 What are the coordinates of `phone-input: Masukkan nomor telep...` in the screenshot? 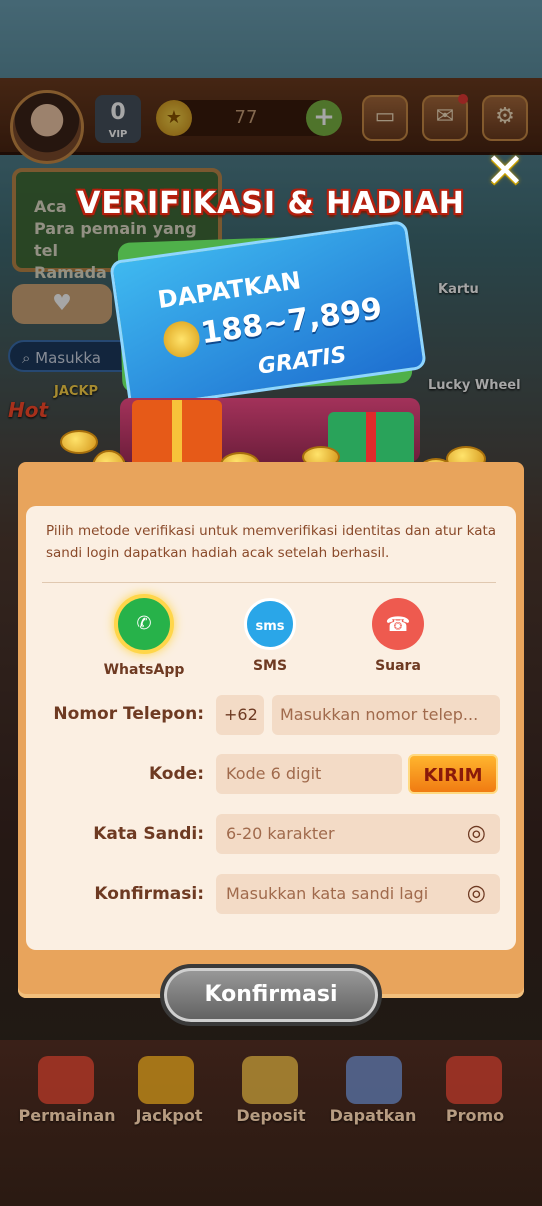 It's located at (386, 715).